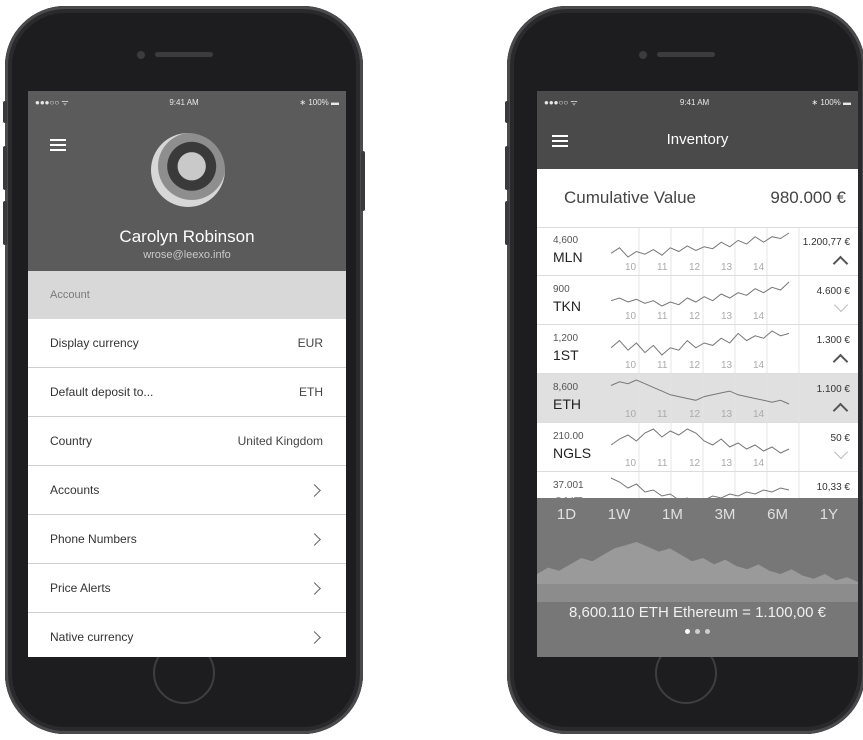  What do you see at coordinates (833, 389) in the screenshot?
I see `asset-price: 1.100 €` at bounding box center [833, 389].